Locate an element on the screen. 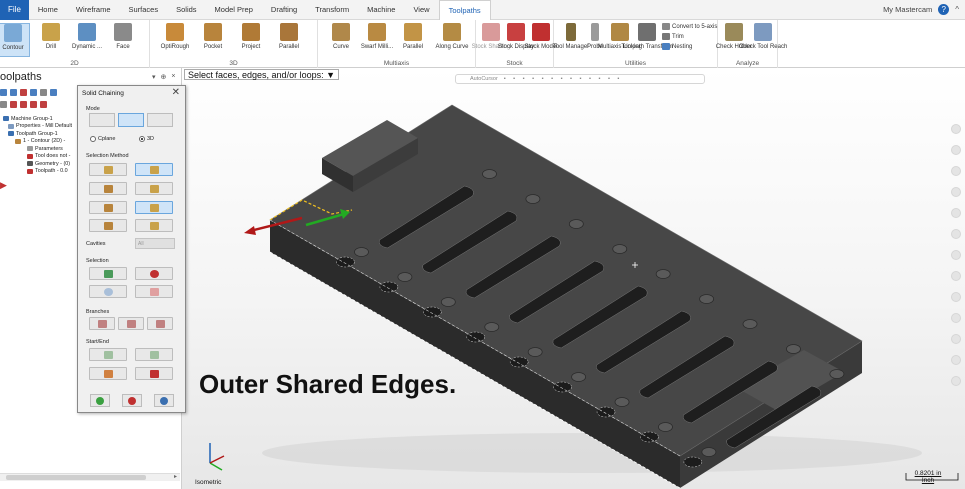  tab-toolpaths: Toolpaths is located at coordinates (464, 10).